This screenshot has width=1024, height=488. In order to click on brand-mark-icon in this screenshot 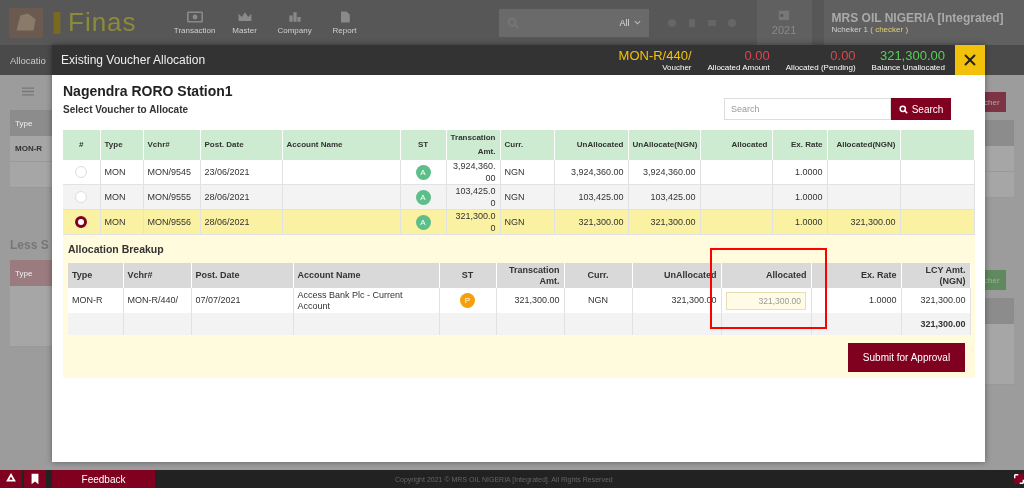, I will do `click(57, 22)`.